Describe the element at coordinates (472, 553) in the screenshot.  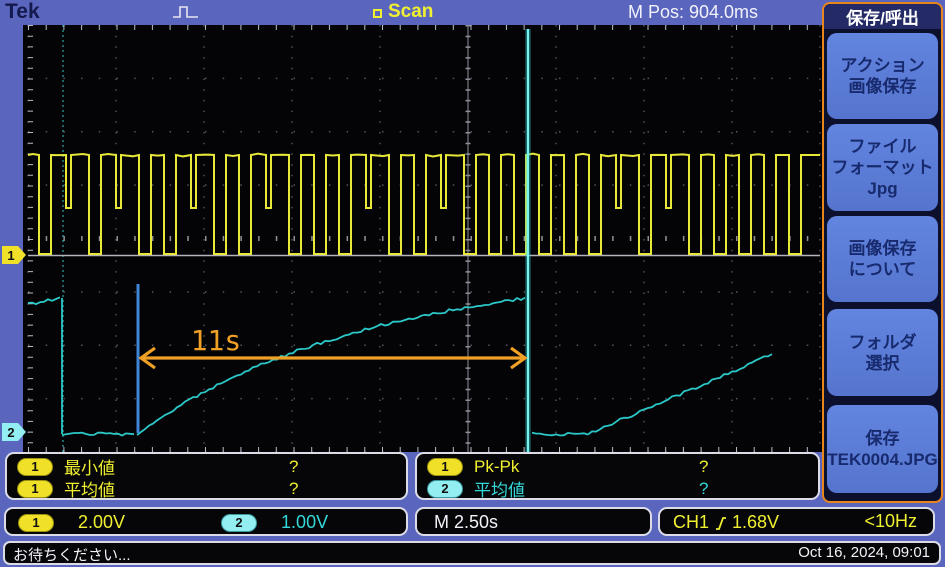
I see `status-bar: お待ちください... Oct 16, 2024, 09:01` at that location.